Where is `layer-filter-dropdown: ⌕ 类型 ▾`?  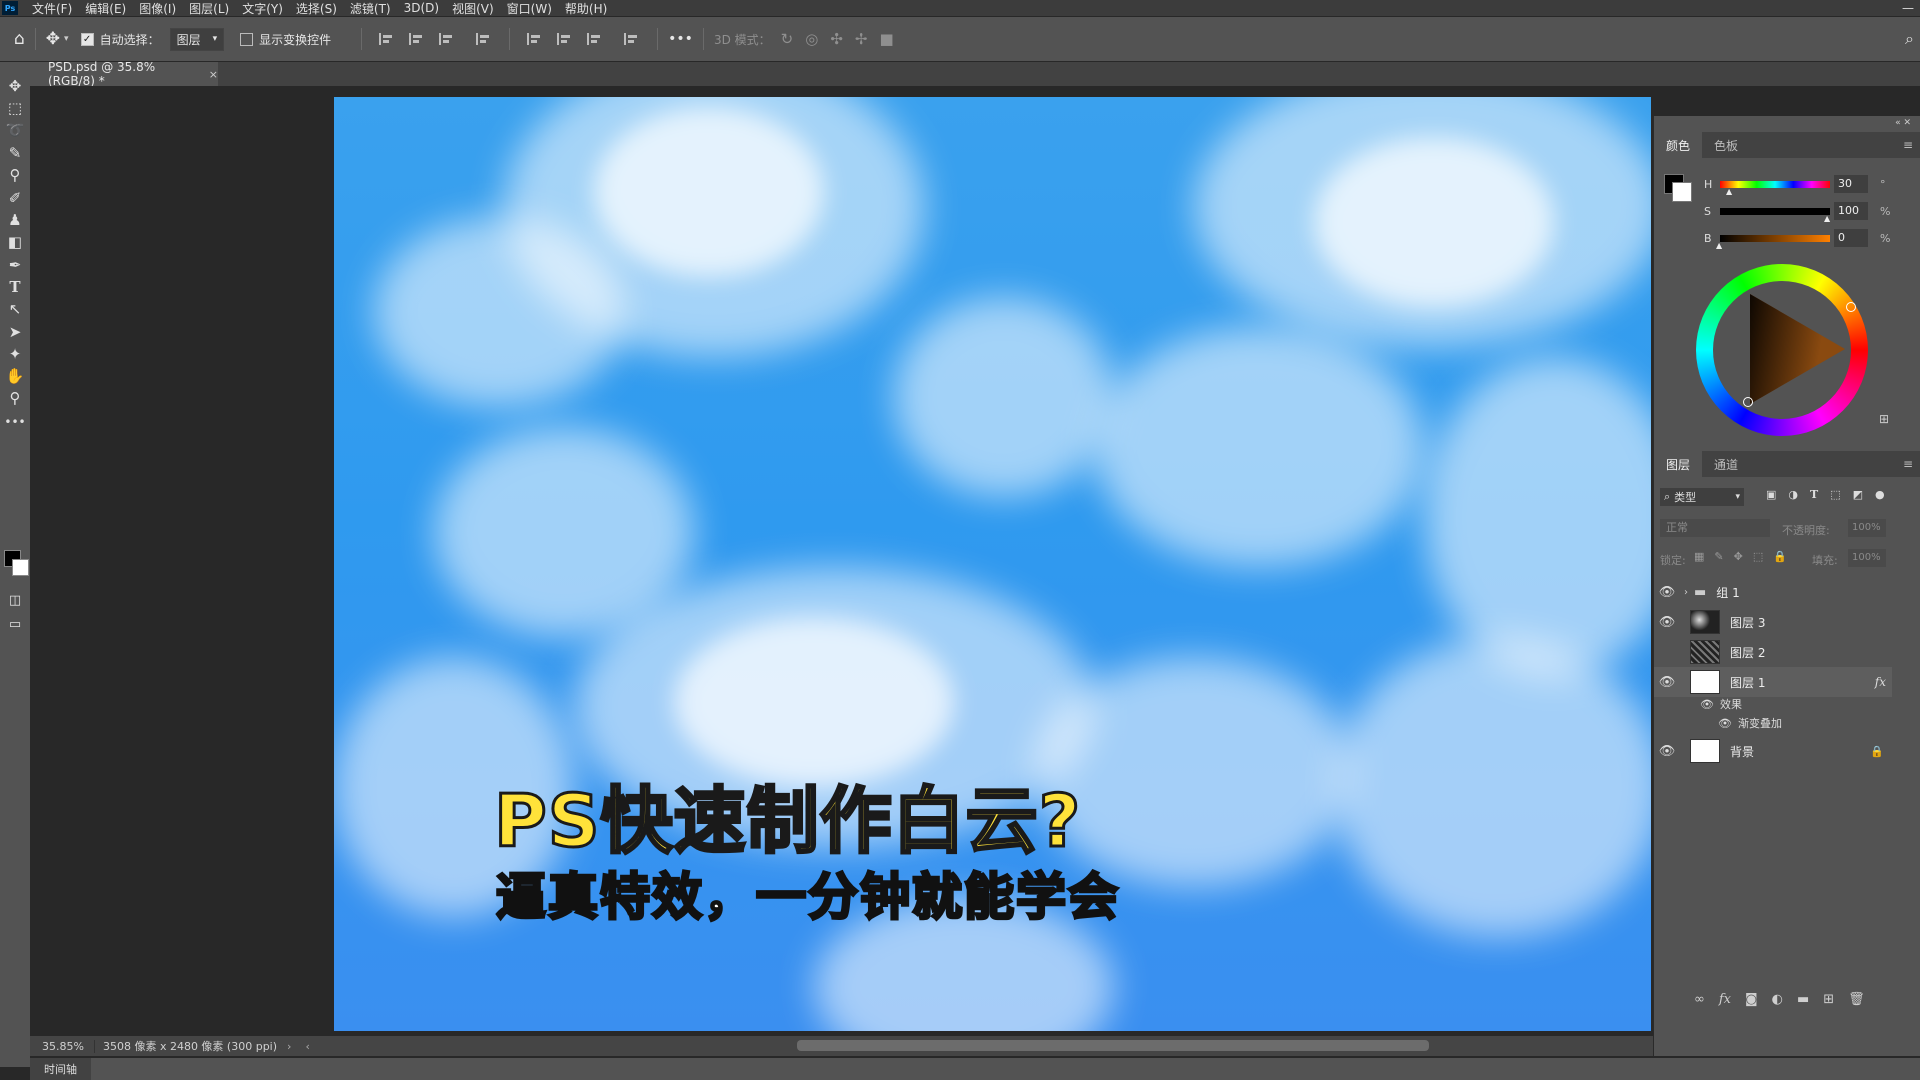
layer-filter-dropdown: ⌕ 类型 ▾ is located at coordinates (1702, 497).